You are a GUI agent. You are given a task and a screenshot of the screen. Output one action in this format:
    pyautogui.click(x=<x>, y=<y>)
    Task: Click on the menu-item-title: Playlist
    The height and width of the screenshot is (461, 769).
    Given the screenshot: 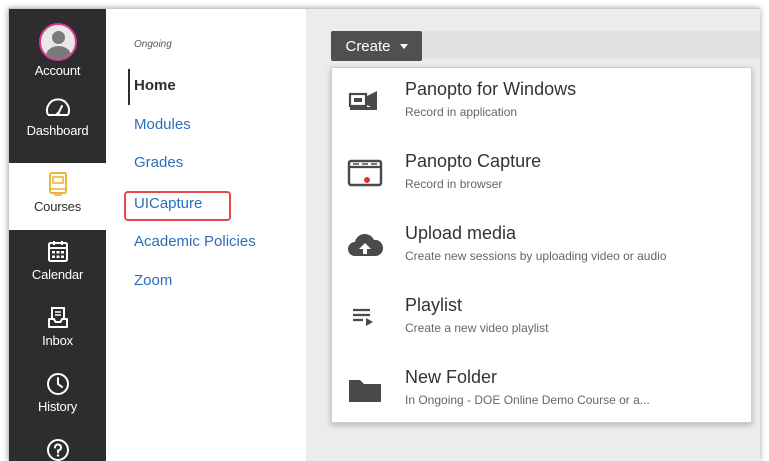 What is the action you would take?
    pyautogui.click(x=434, y=305)
    